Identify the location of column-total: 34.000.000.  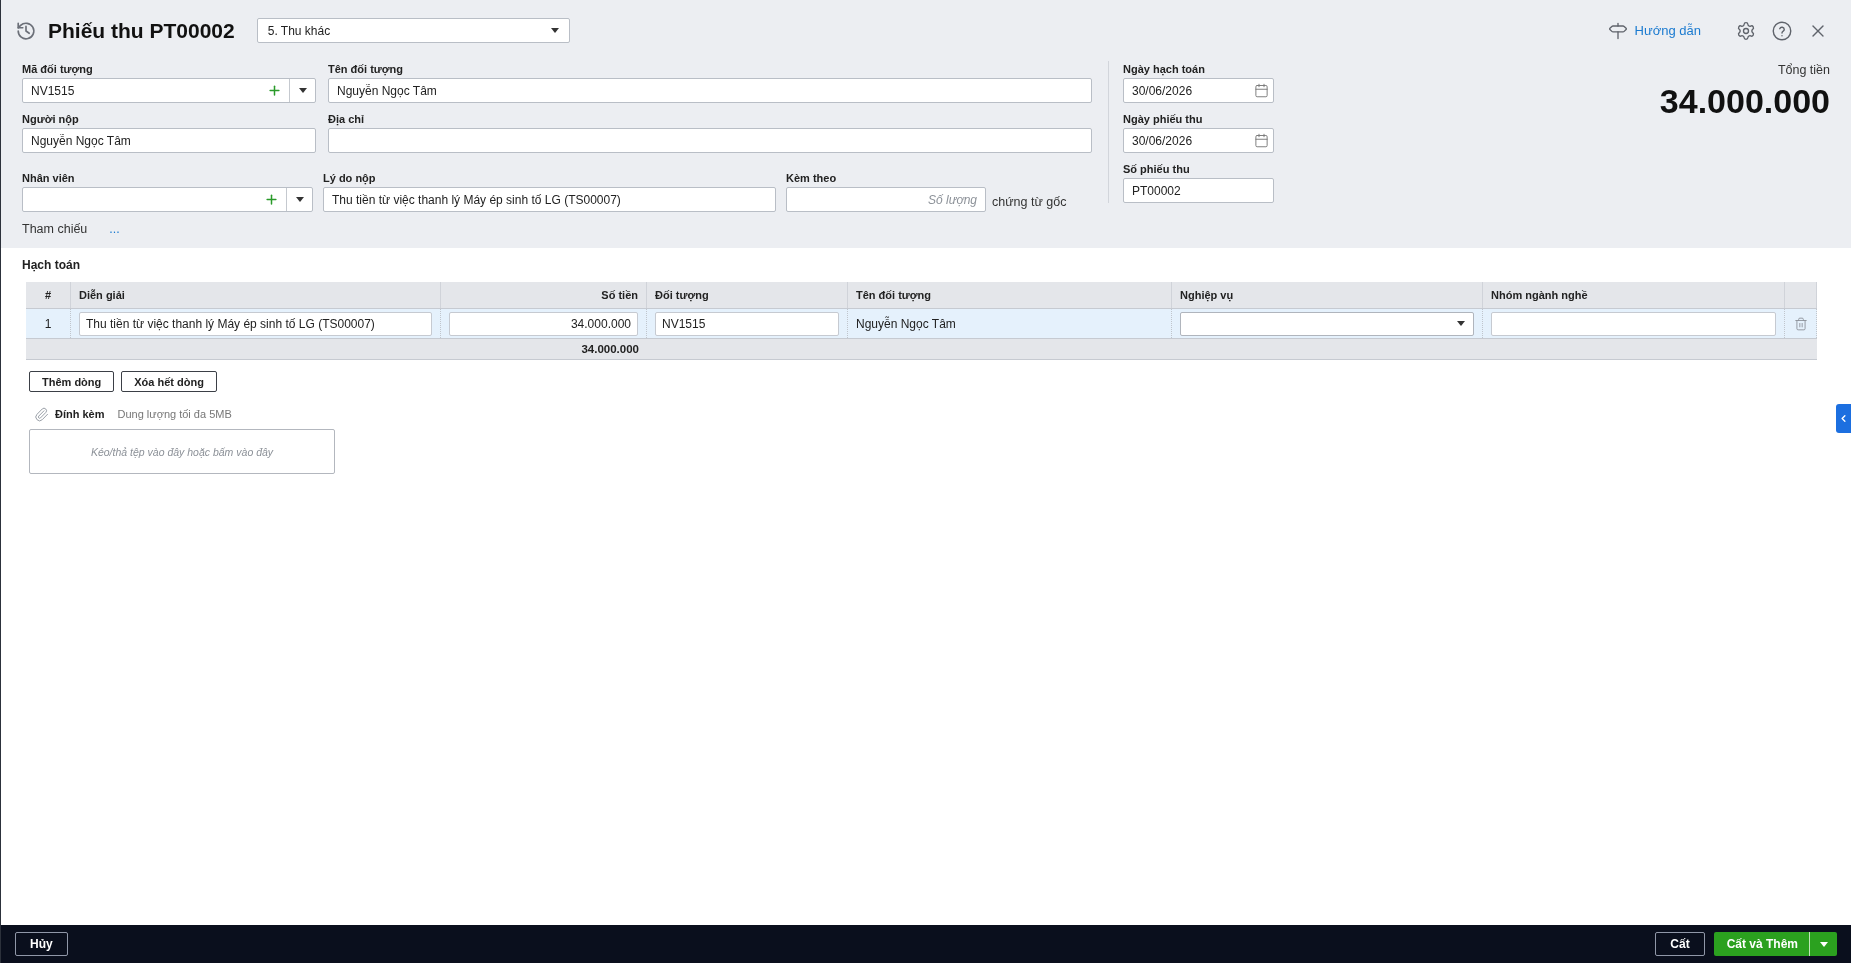
(610, 349).